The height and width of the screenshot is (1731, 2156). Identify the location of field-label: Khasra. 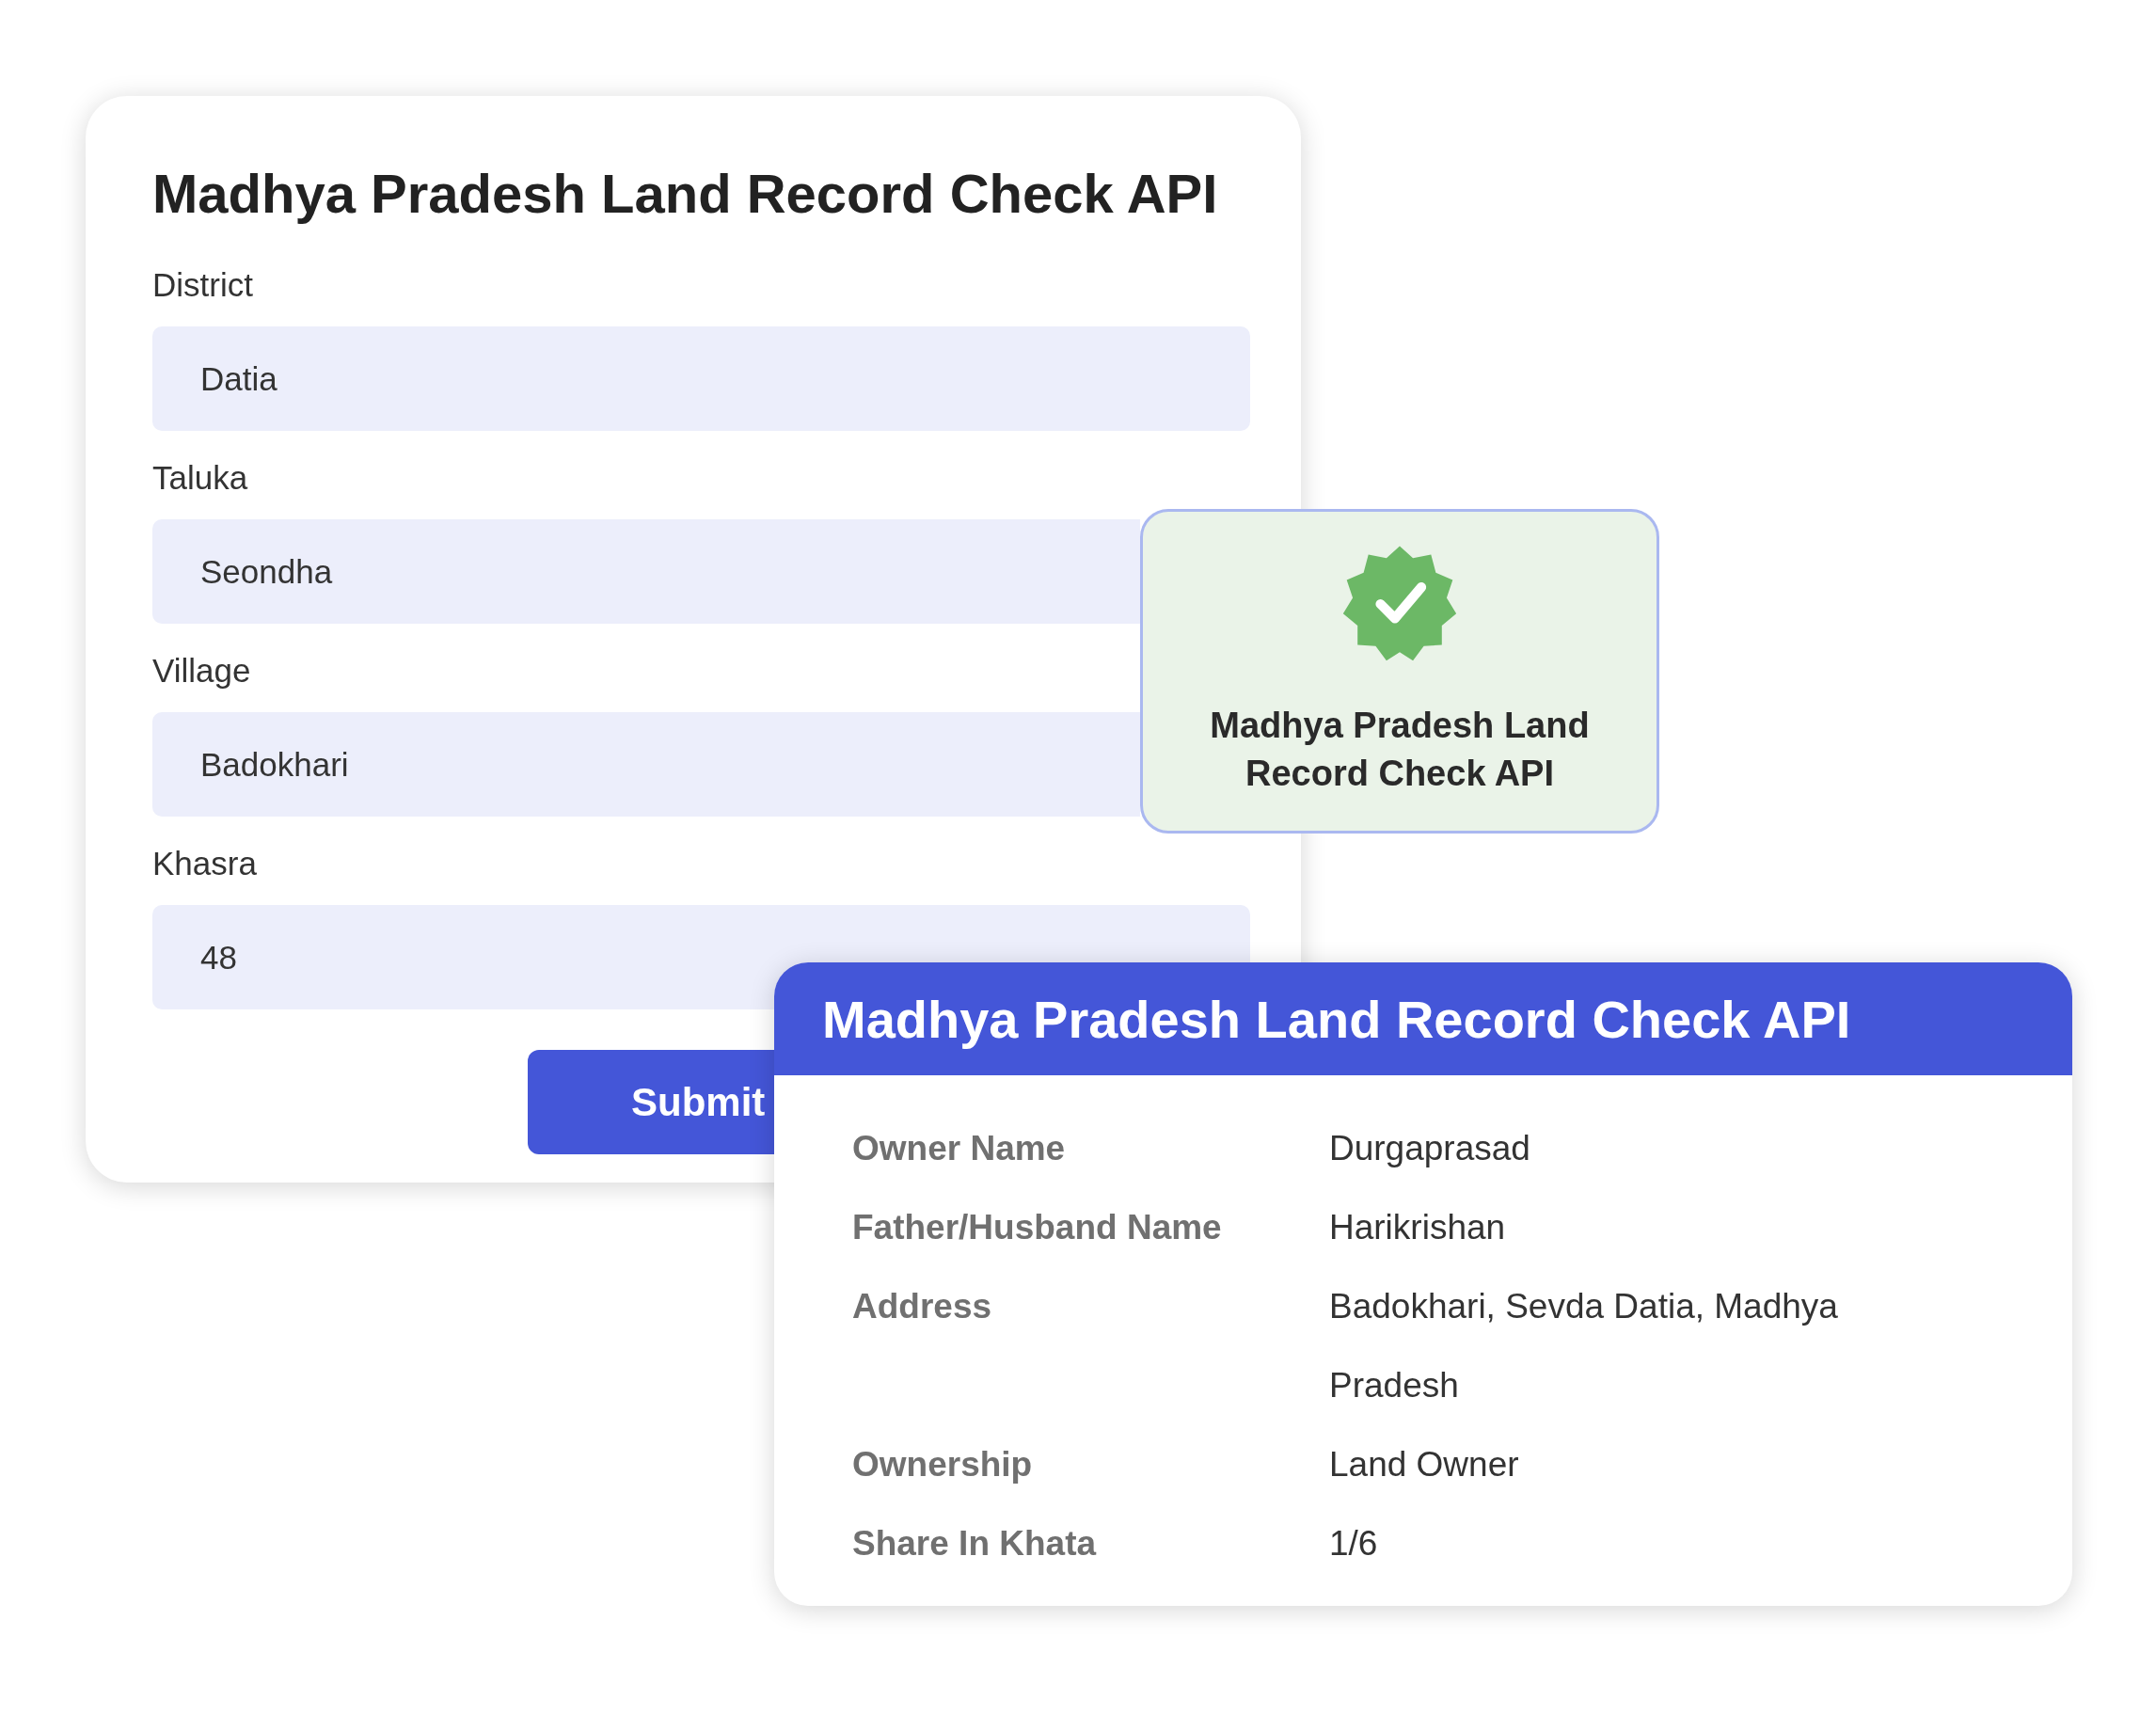
(205, 863).